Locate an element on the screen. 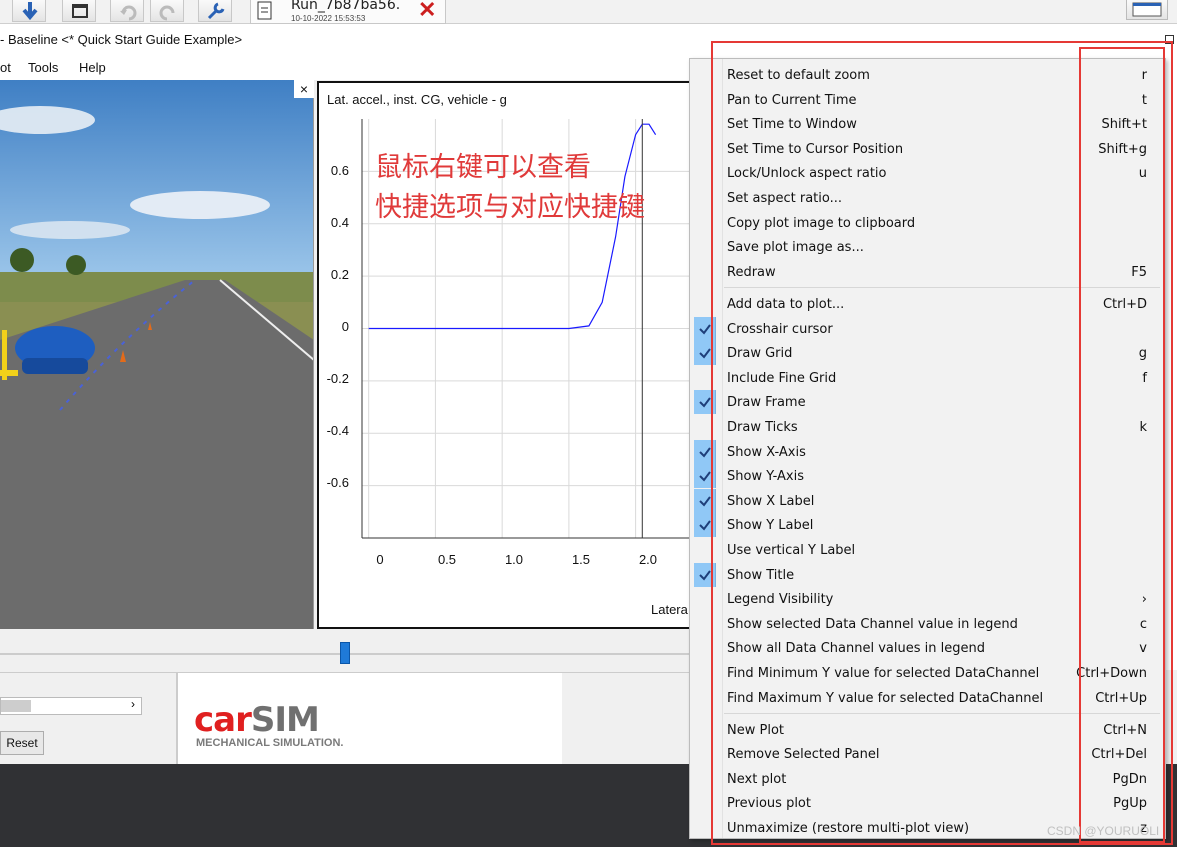 The width and height of the screenshot is (1177, 847). download-button is located at coordinates (29, 11).